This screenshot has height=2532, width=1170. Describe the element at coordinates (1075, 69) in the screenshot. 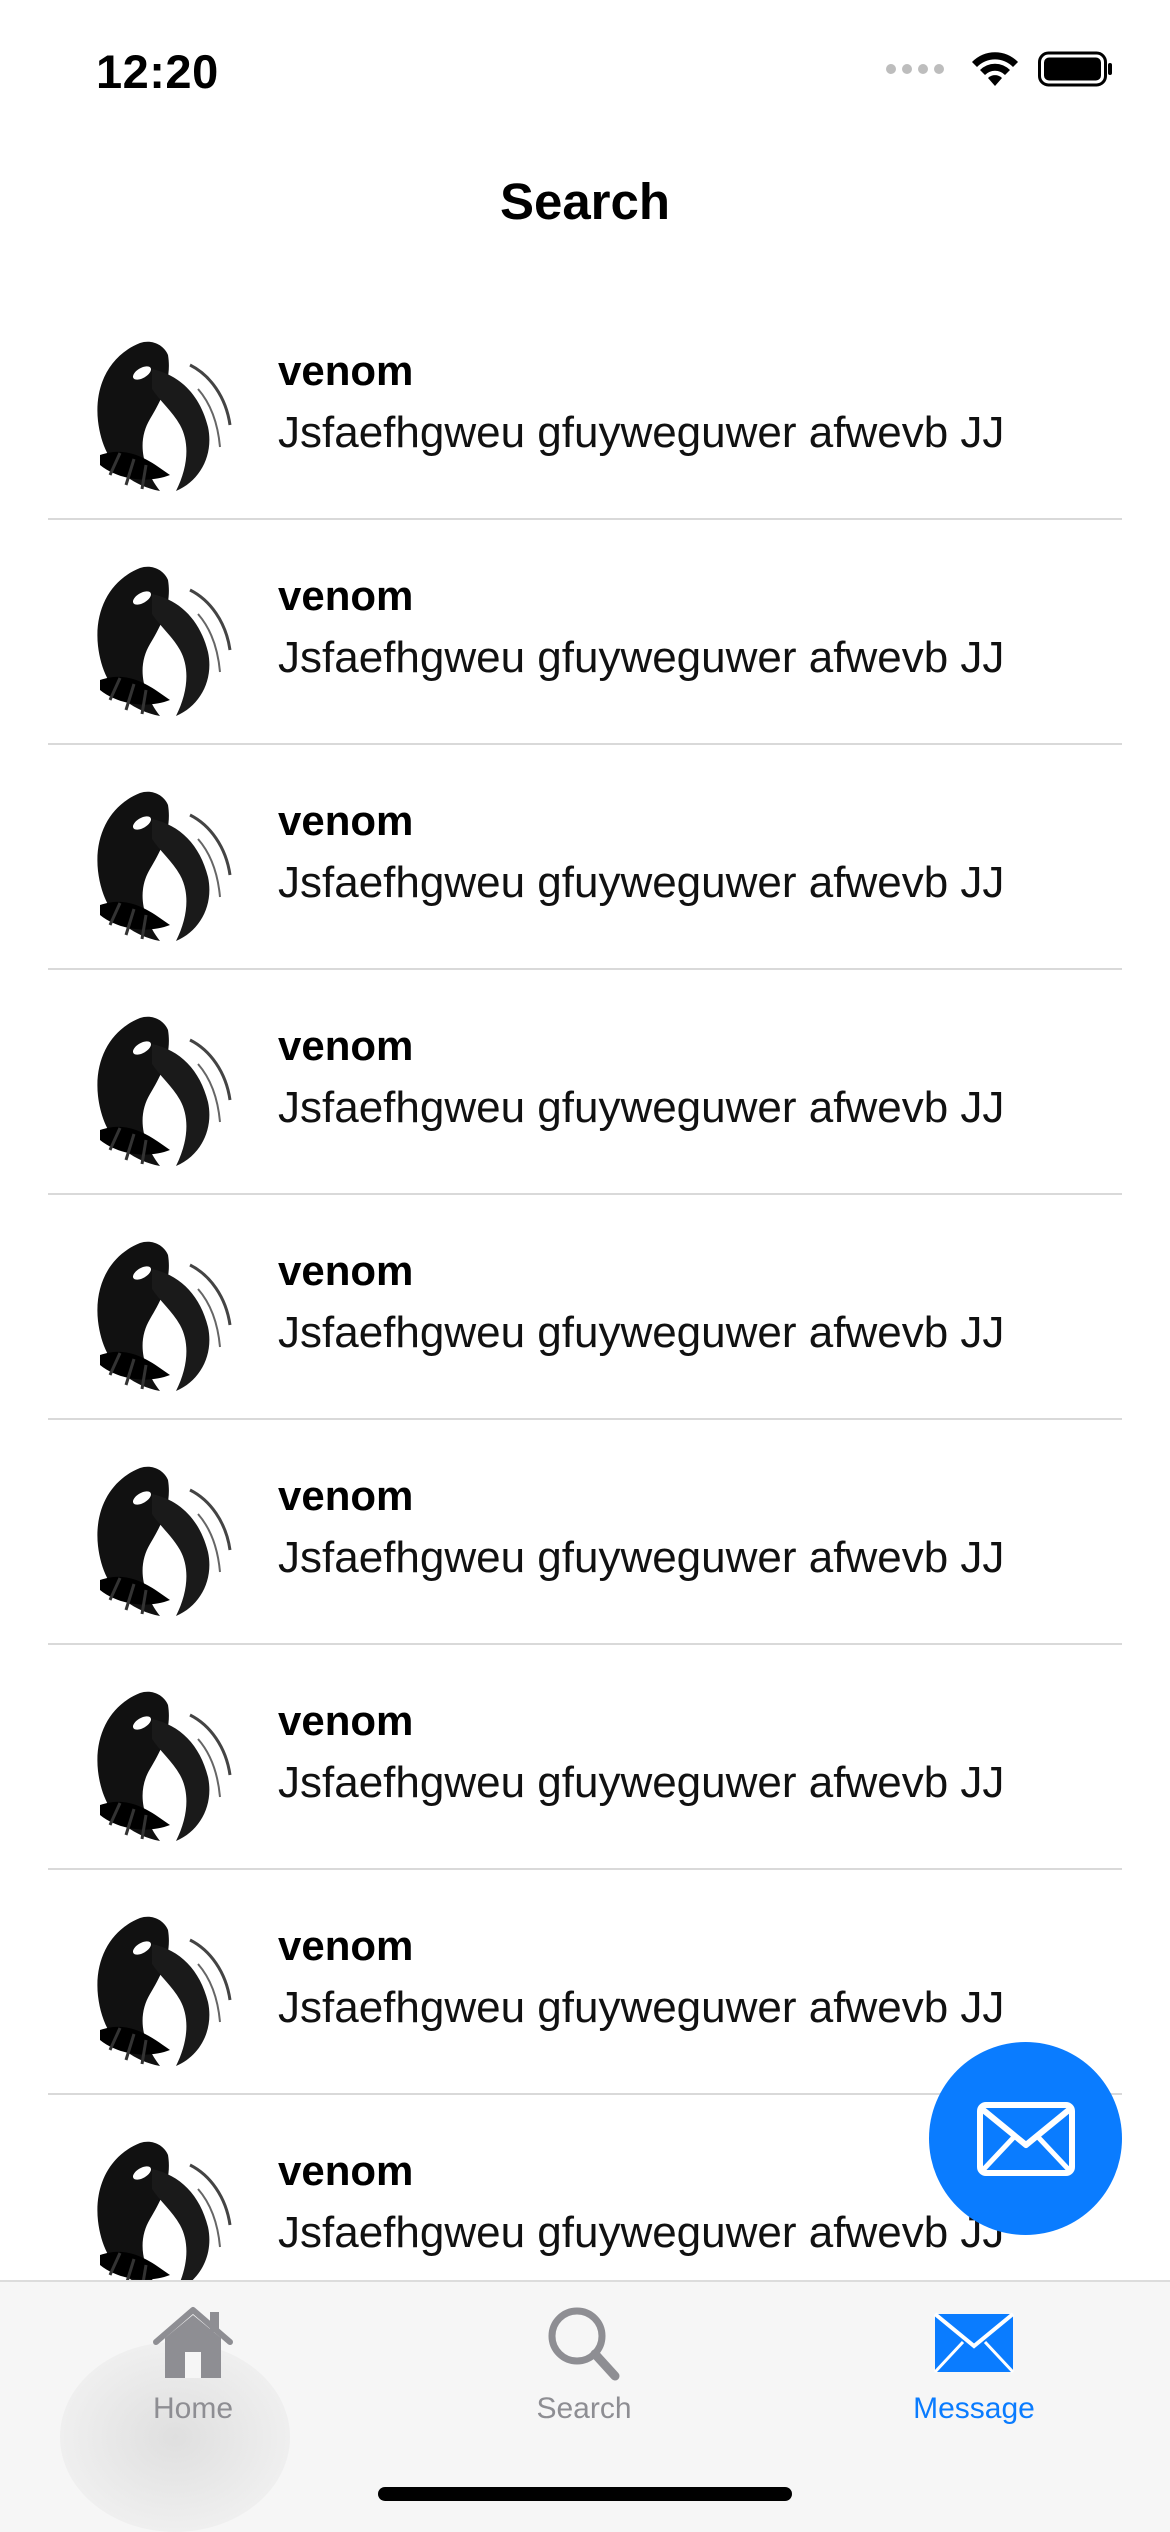

I see `battery-icon` at that location.